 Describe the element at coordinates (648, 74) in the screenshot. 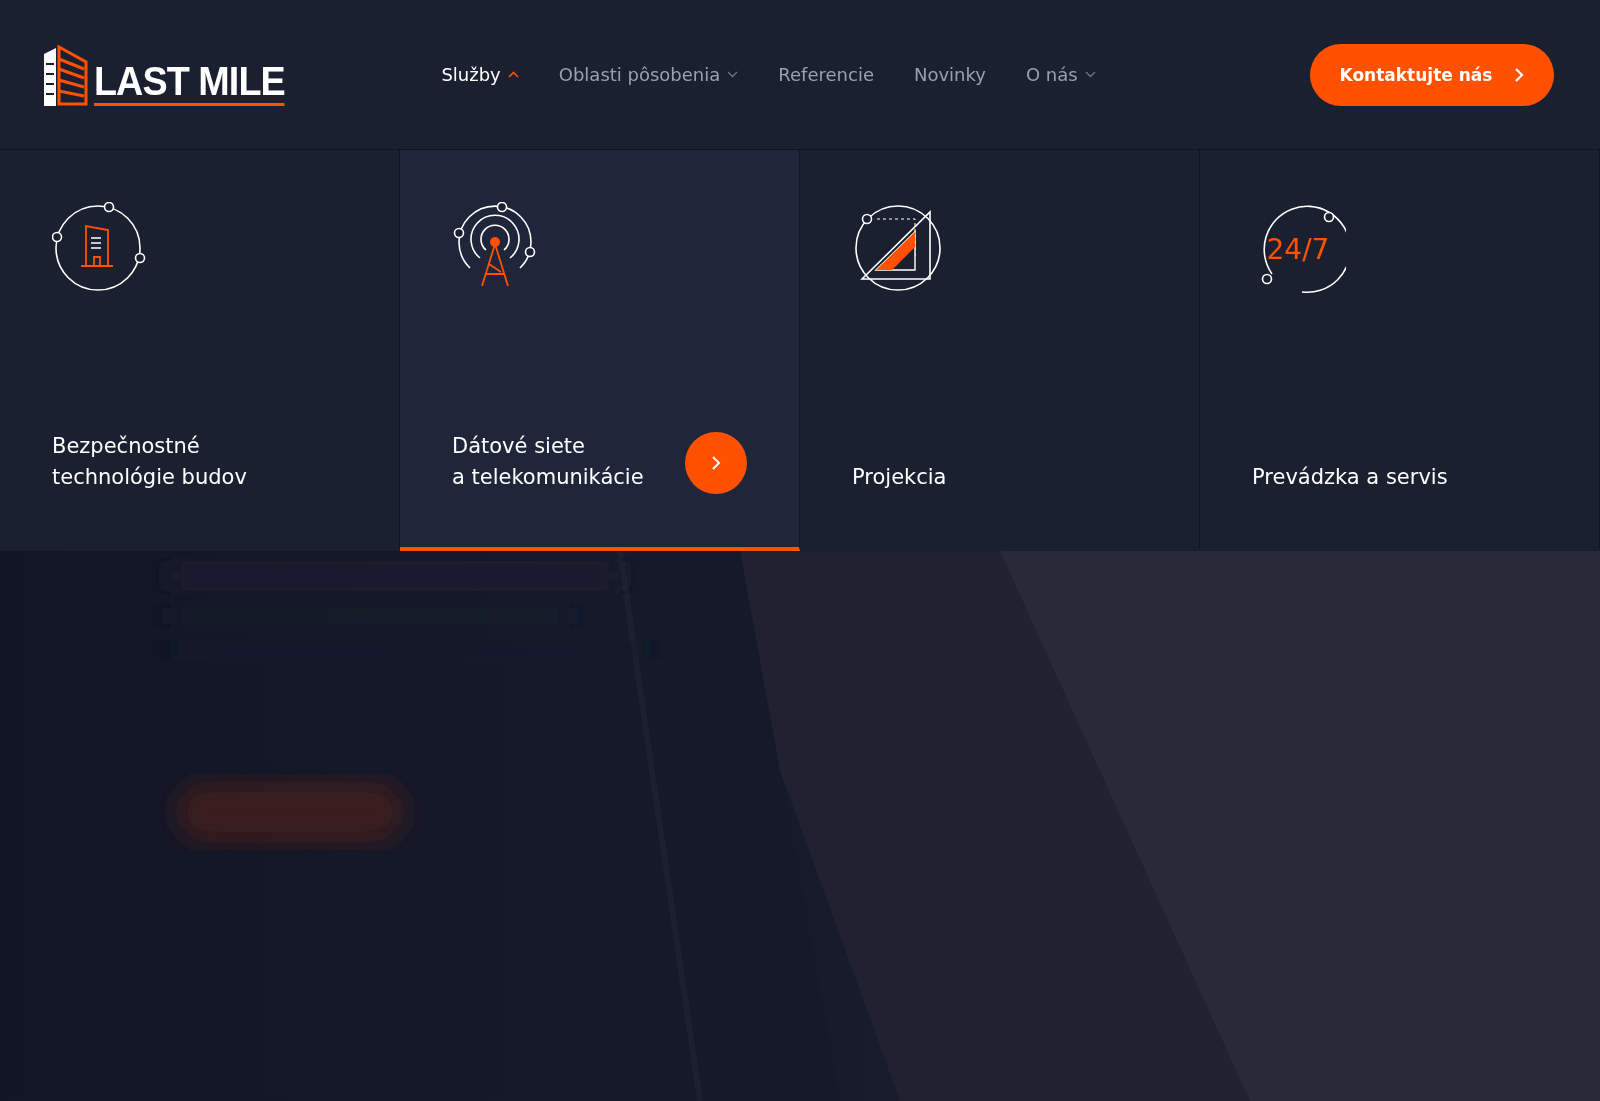

I see `nav-link: Oblasti pôsobenia` at that location.